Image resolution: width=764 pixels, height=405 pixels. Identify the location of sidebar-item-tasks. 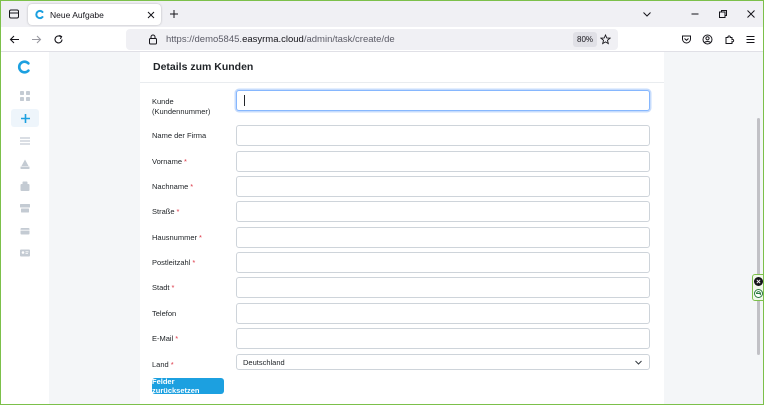
(25, 141).